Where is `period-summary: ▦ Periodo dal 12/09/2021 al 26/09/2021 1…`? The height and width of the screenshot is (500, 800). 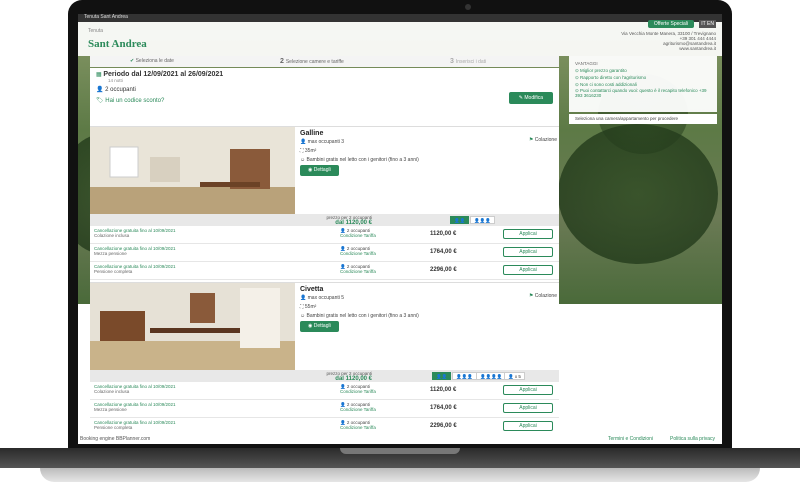
period-summary: ▦ Periodo dal 12/09/2021 al 26/09/2021 1… is located at coordinates (324, 87).